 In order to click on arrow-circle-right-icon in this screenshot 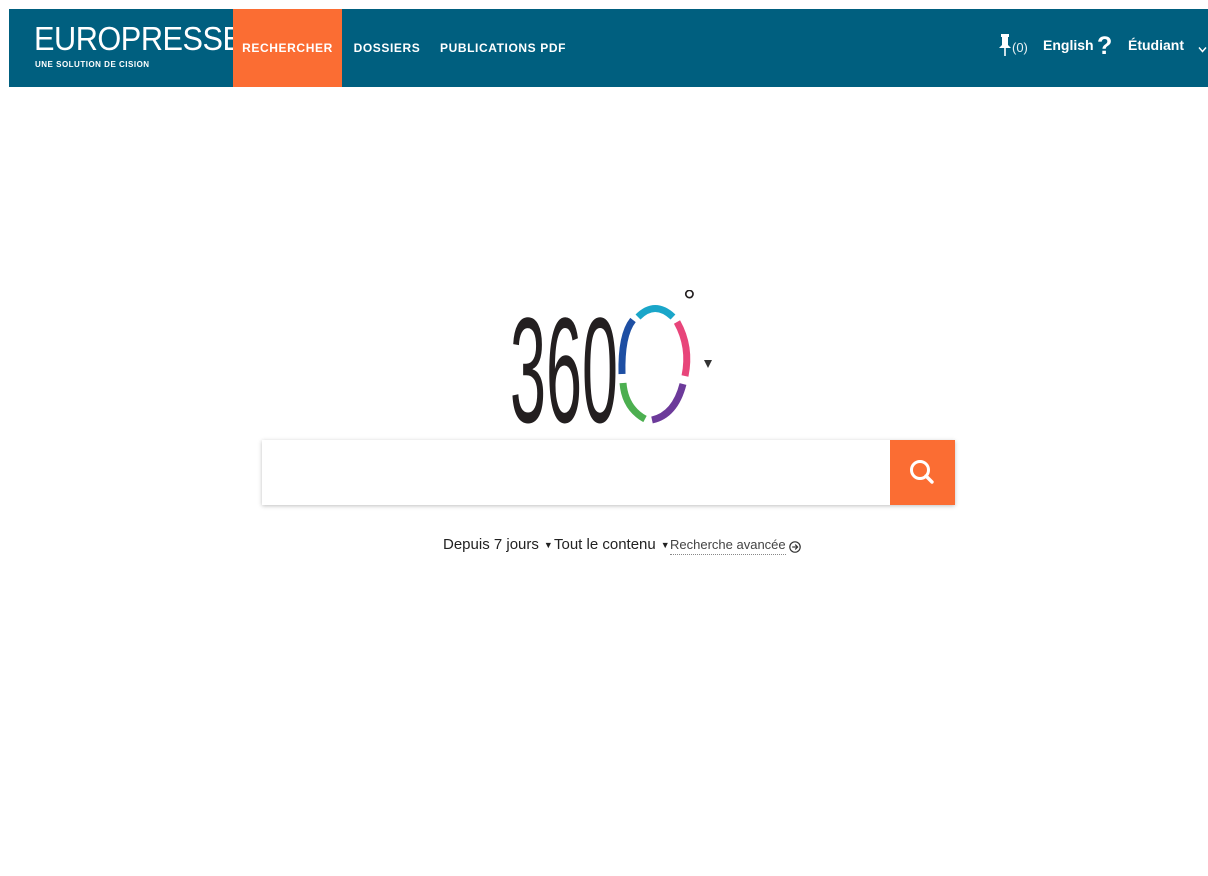, I will do `click(794, 546)`.